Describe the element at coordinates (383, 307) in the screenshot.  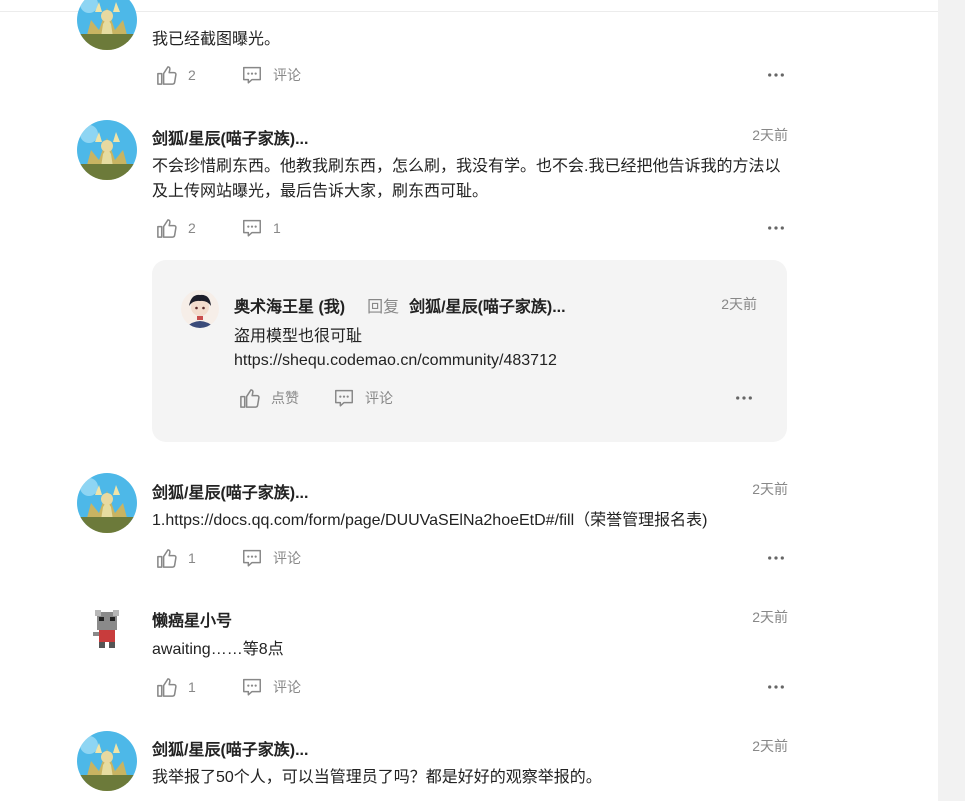
I see `reply-verb: 回复` at that location.